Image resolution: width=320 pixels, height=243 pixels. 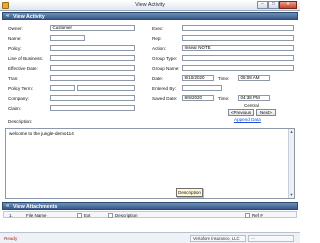 I want to click on policy-label: Policy:, so click(x=15, y=48).